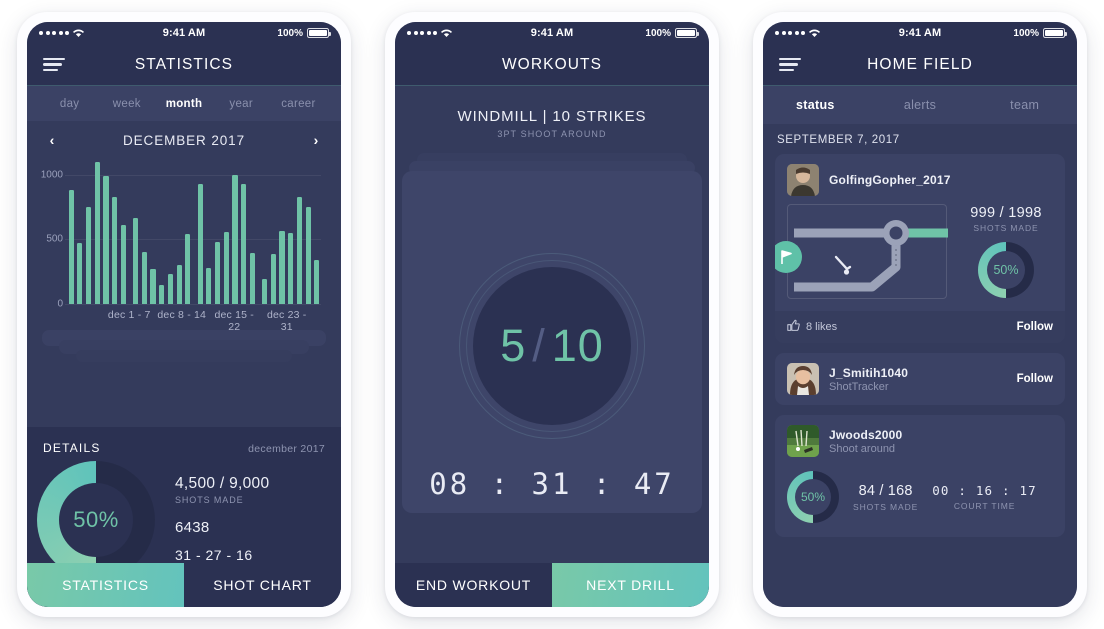 The image size is (1104, 629). Describe the element at coordinates (192, 527) in the screenshot. I see `details-points: 6438` at that location.